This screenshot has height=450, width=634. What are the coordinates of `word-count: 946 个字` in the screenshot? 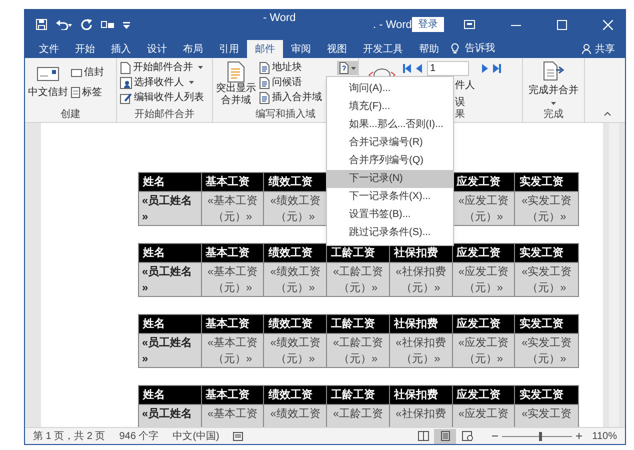 It's located at (139, 436).